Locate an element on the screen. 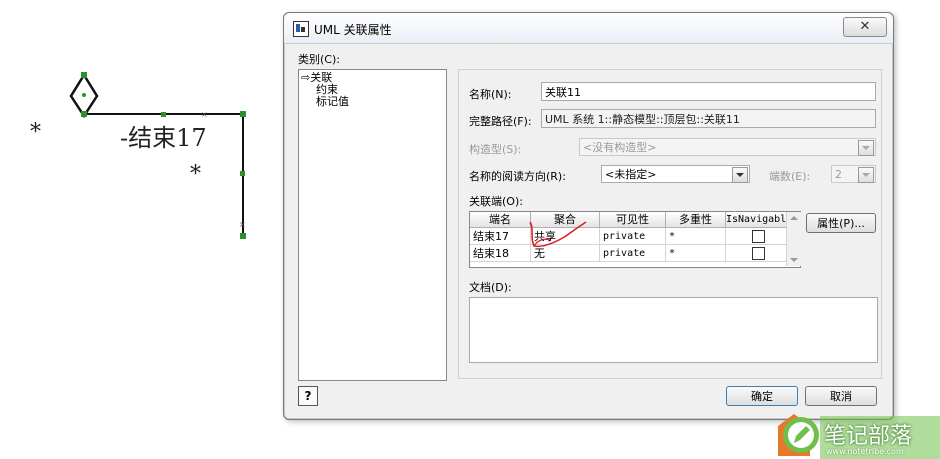  handle-left is located at coordinates (84, 114).